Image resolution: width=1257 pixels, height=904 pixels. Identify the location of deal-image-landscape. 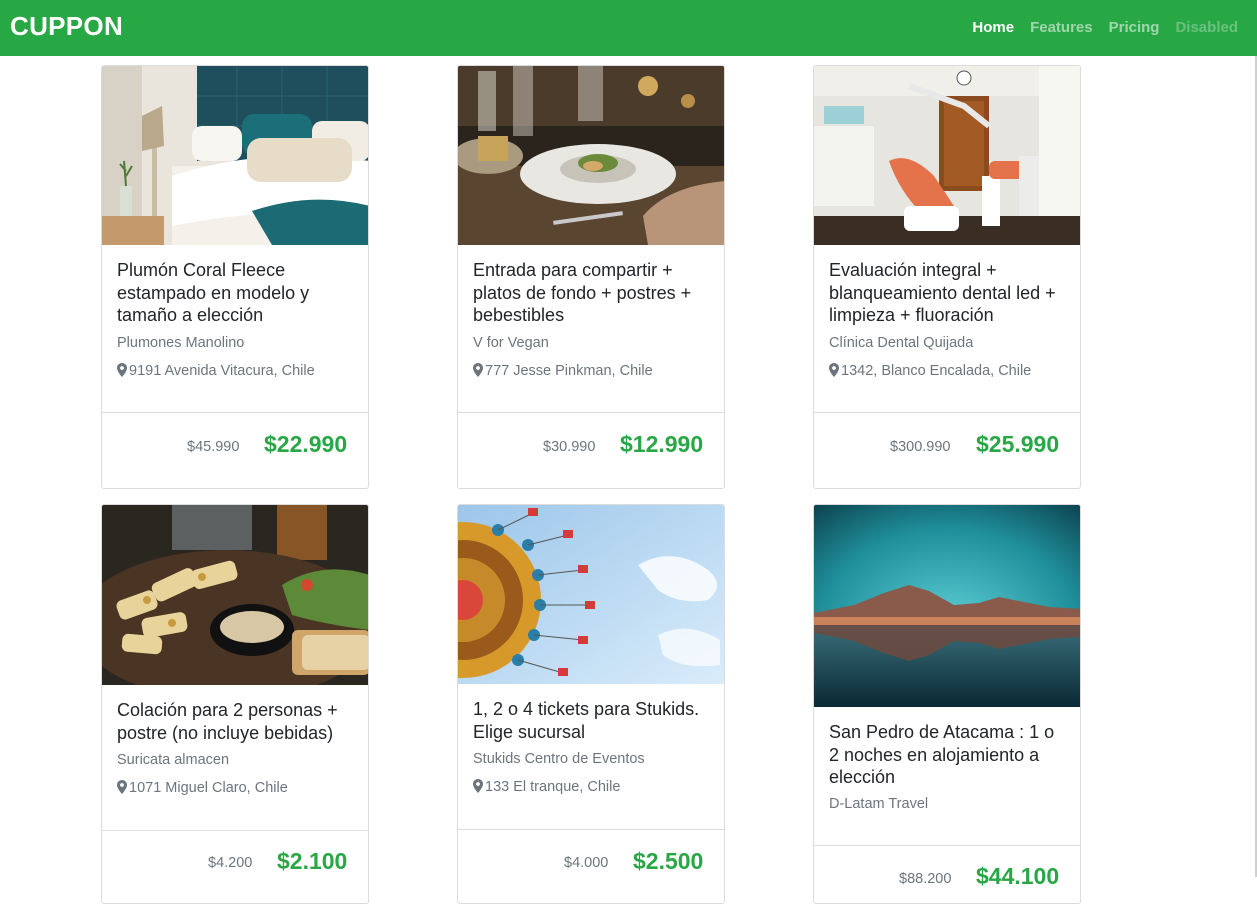
(947, 606).